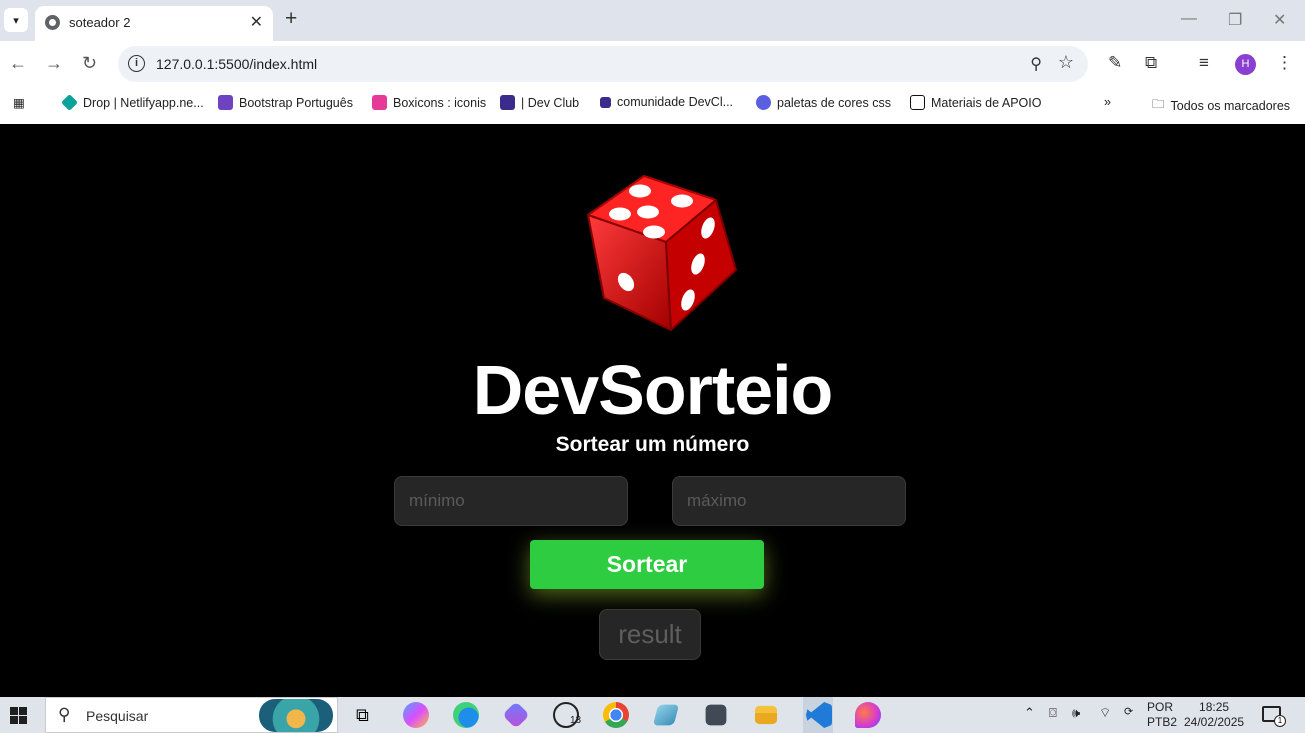  What do you see at coordinates (16, 20) in the screenshot?
I see `tab-search-icon: ▾` at bounding box center [16, 20].